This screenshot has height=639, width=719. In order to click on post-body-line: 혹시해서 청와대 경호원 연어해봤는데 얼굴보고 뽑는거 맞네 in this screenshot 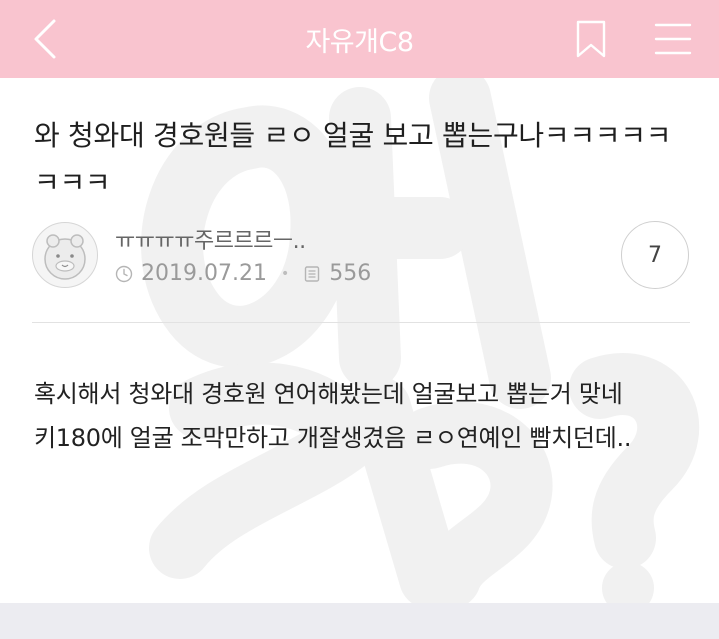, I will do `click(328, 394)`.